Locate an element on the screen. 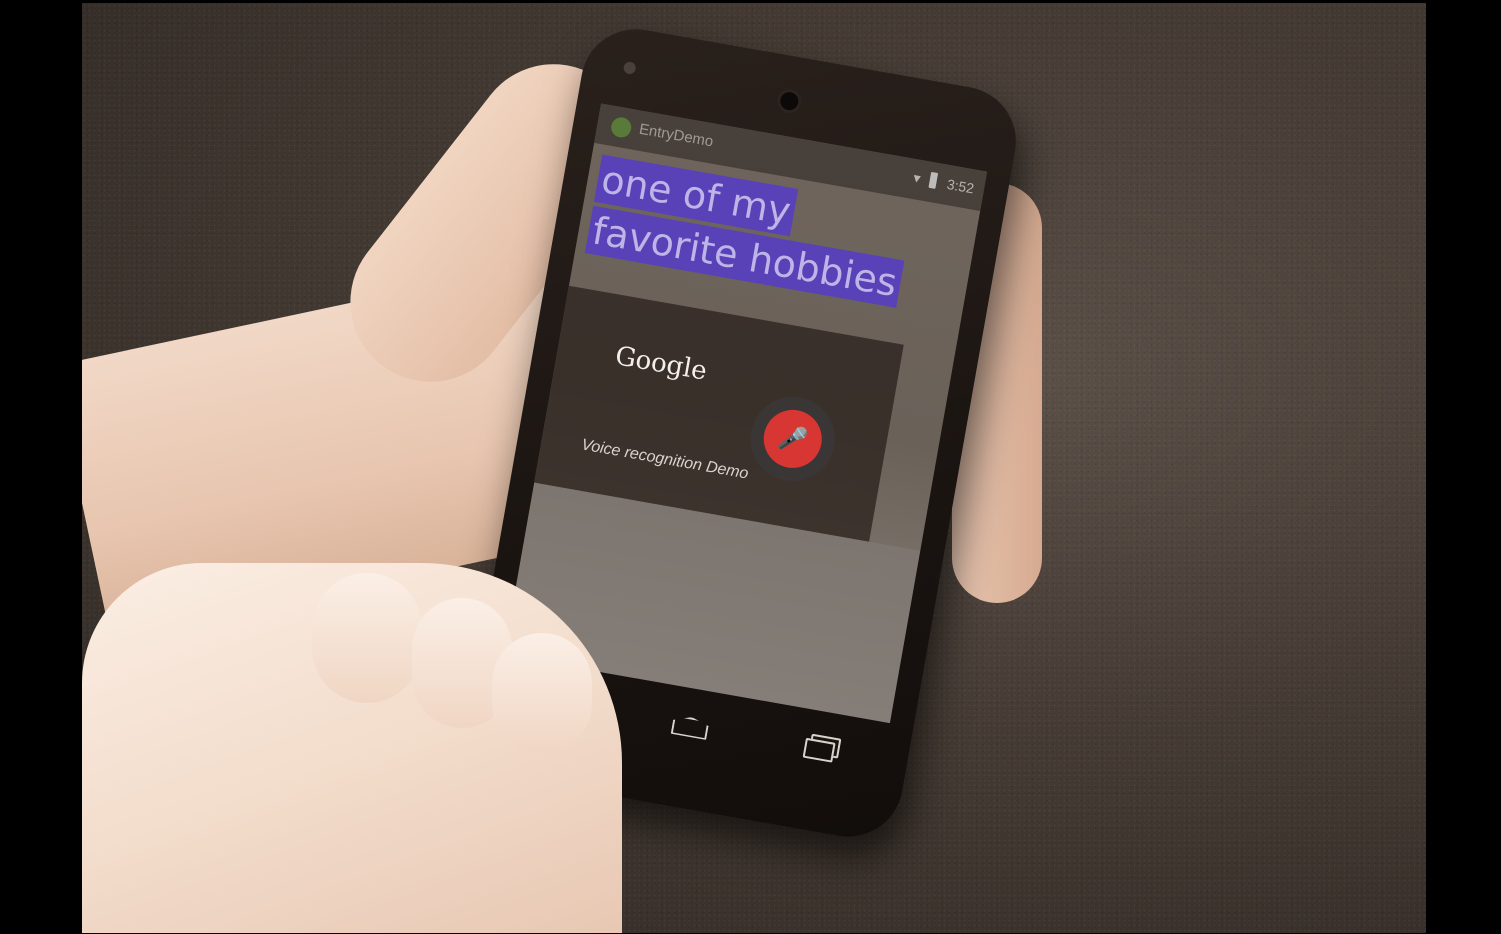 The image size is (1501, 934). app-title: EntryDemo is located at coordinates (676, 135).